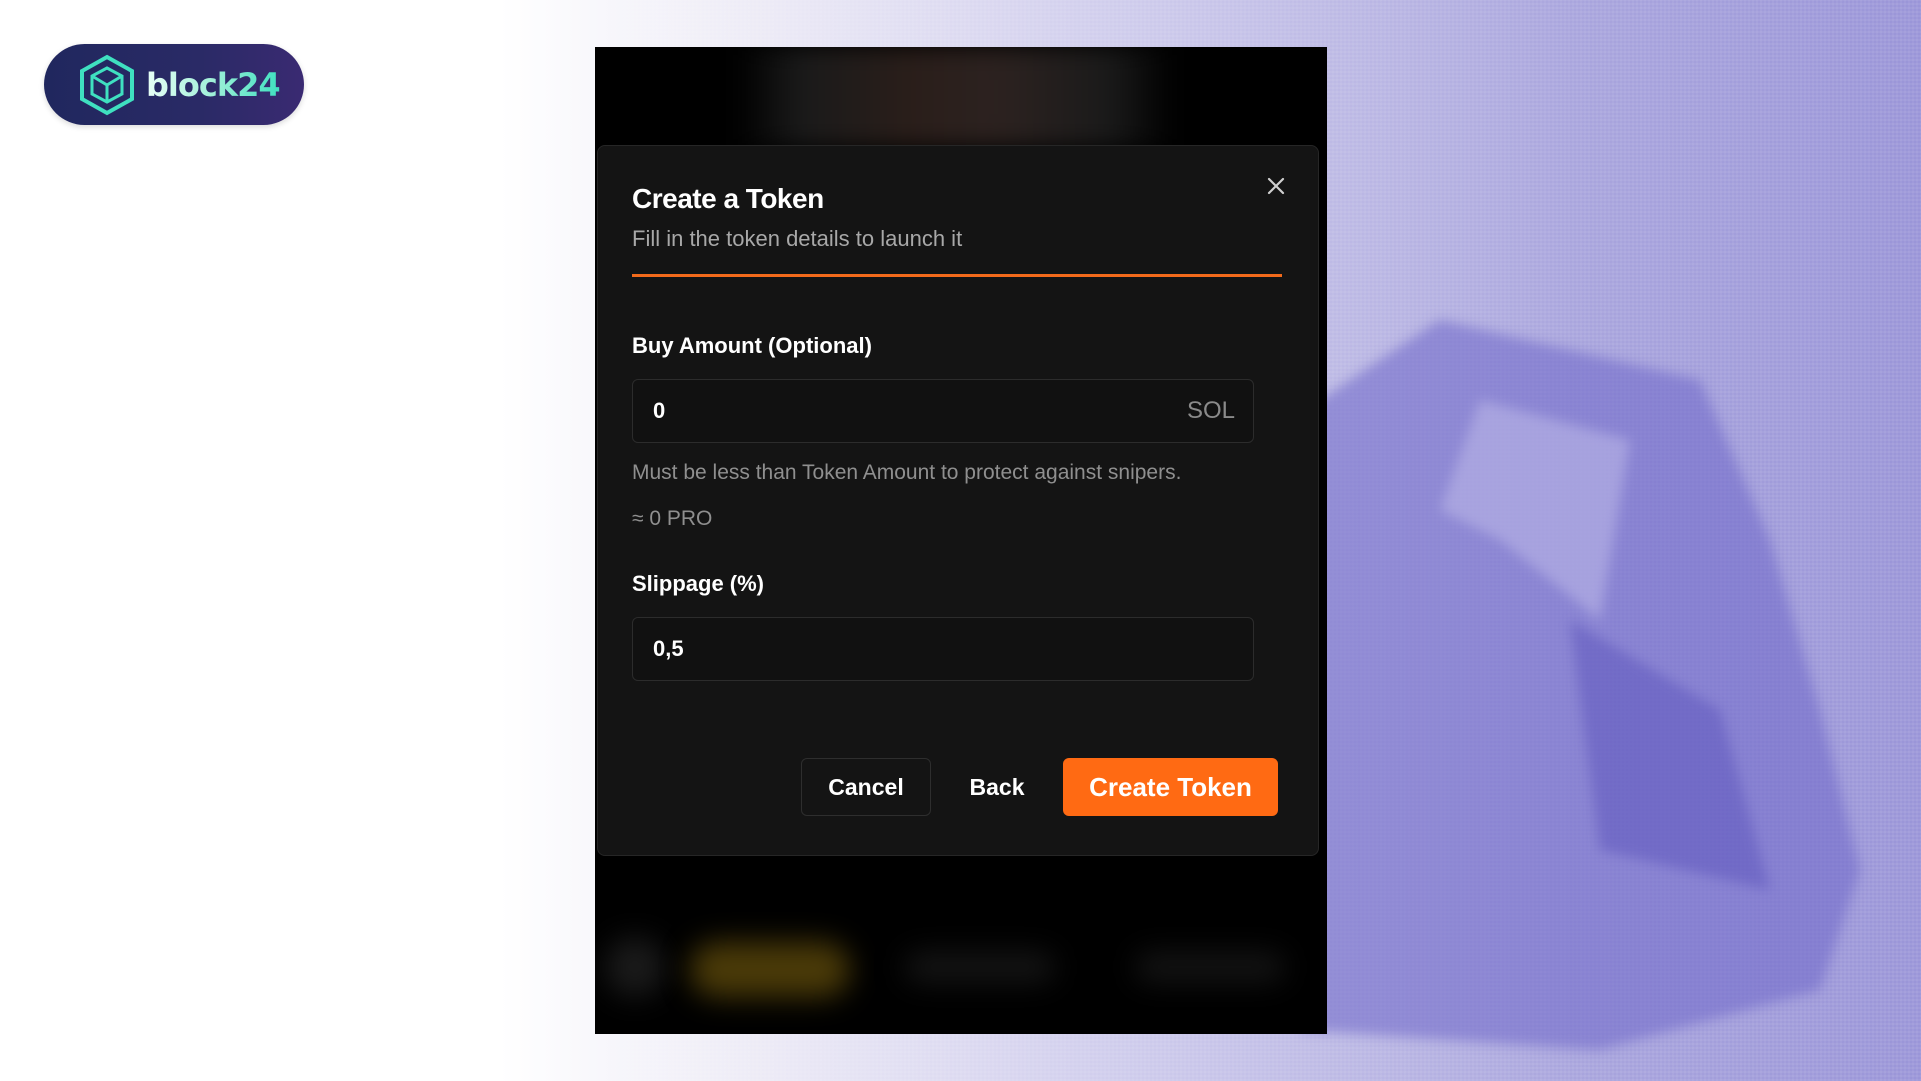  What do you see at coordinates (752, 345) in the screenshot?
I see `buy-amount-label: Buy Amount (Optional)` at bounding box center [752, 345].